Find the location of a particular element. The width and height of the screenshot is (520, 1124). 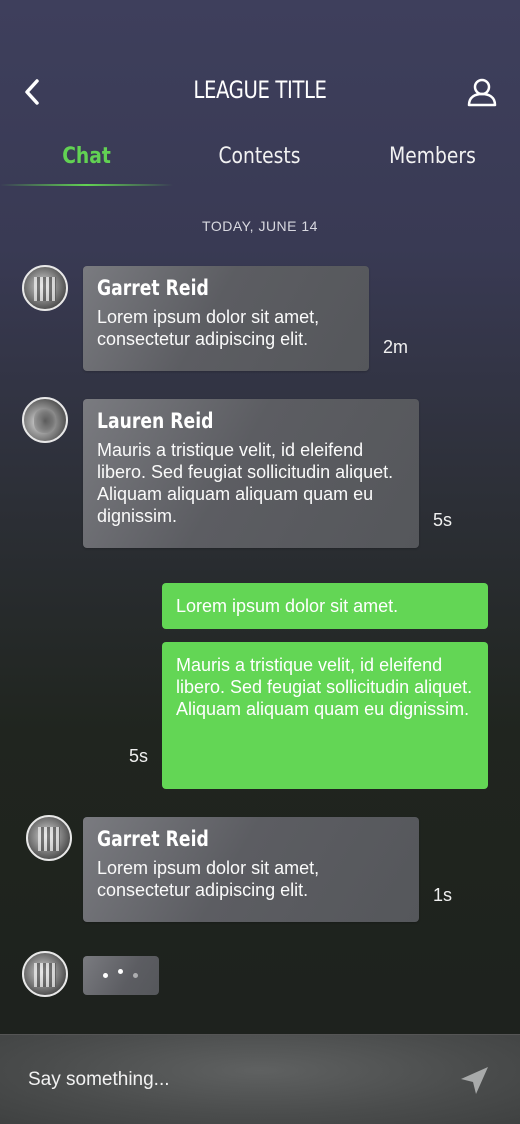

back-button is located at coordinates (32, 92).